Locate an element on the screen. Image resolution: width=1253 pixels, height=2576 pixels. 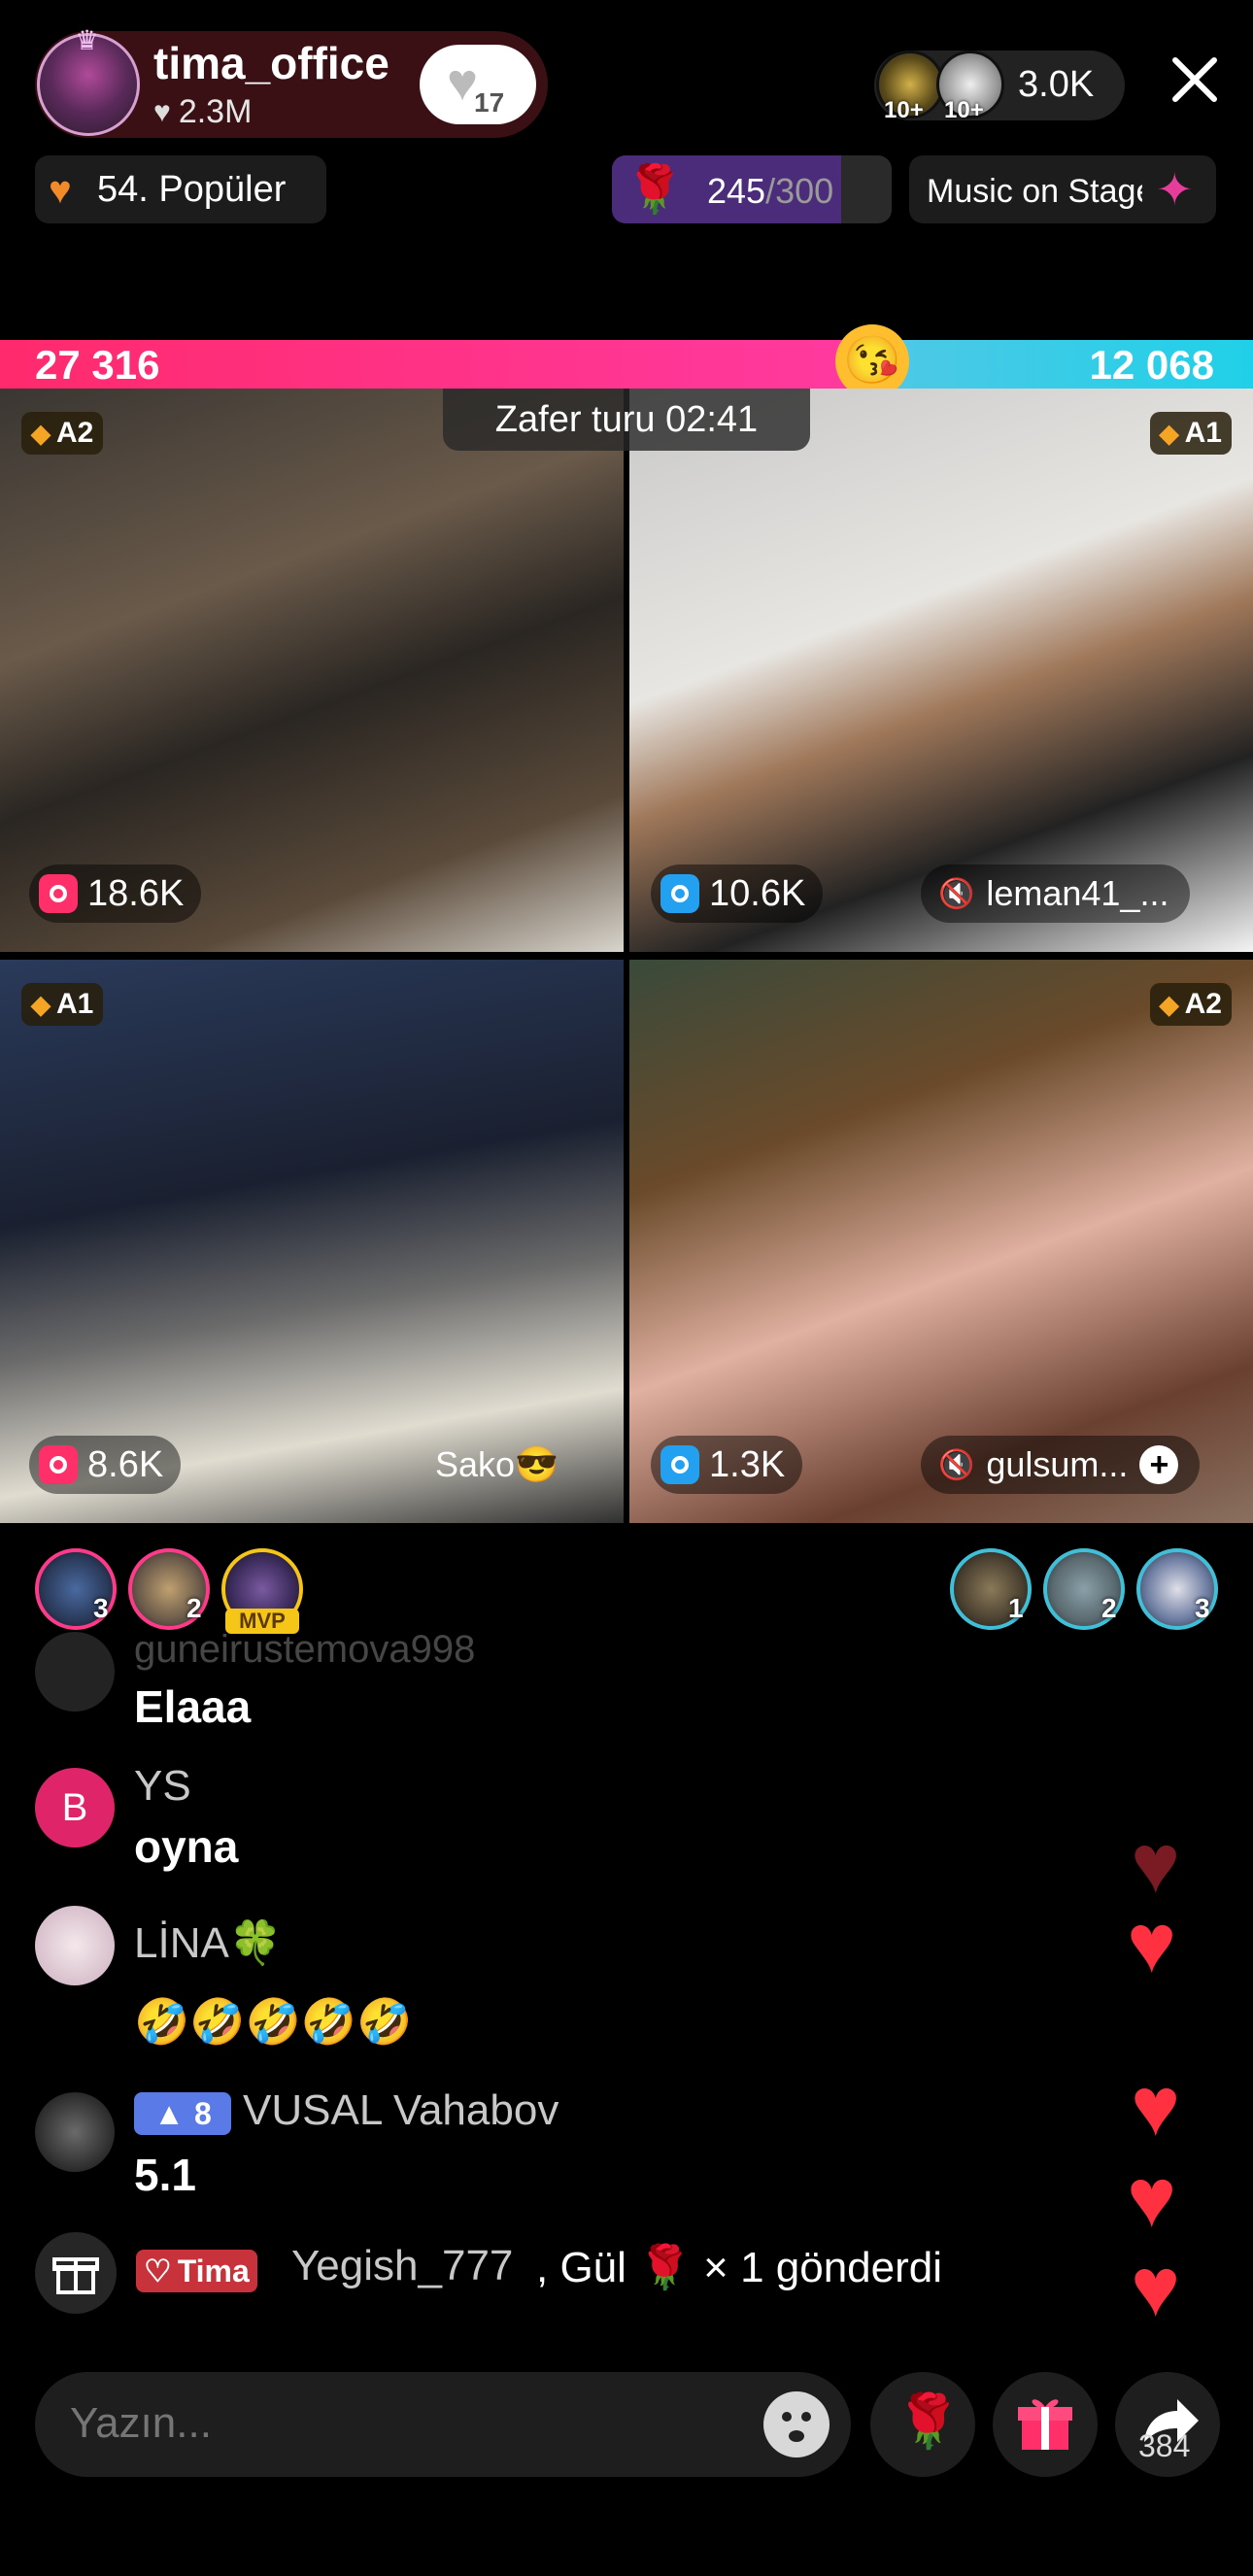
video-tile-3: ◆ A1 8.6K Sako😎 is located at coordinates (312, 1241).